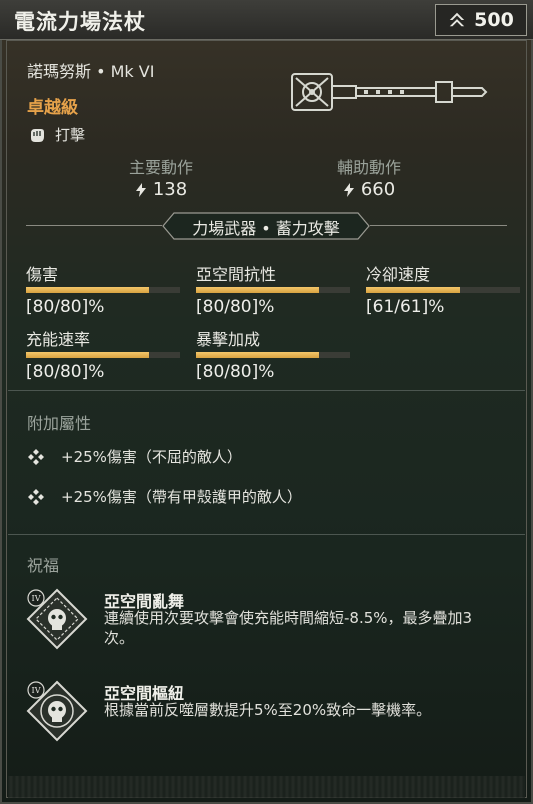  What do you see at coordinates (228, 339) in the screenshot?
I see `stat-name: 暴擊加成` at bounding box center [228, 339].